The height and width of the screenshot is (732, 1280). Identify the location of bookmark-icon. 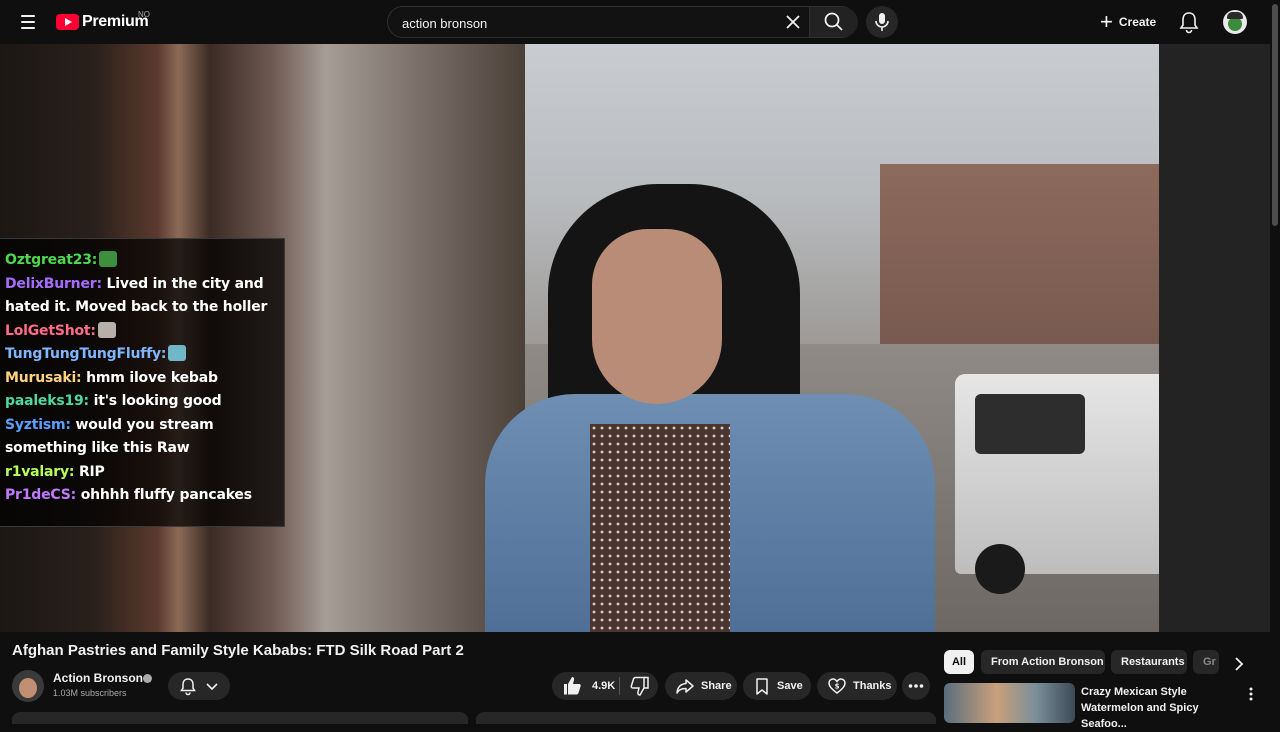
(762, 686).